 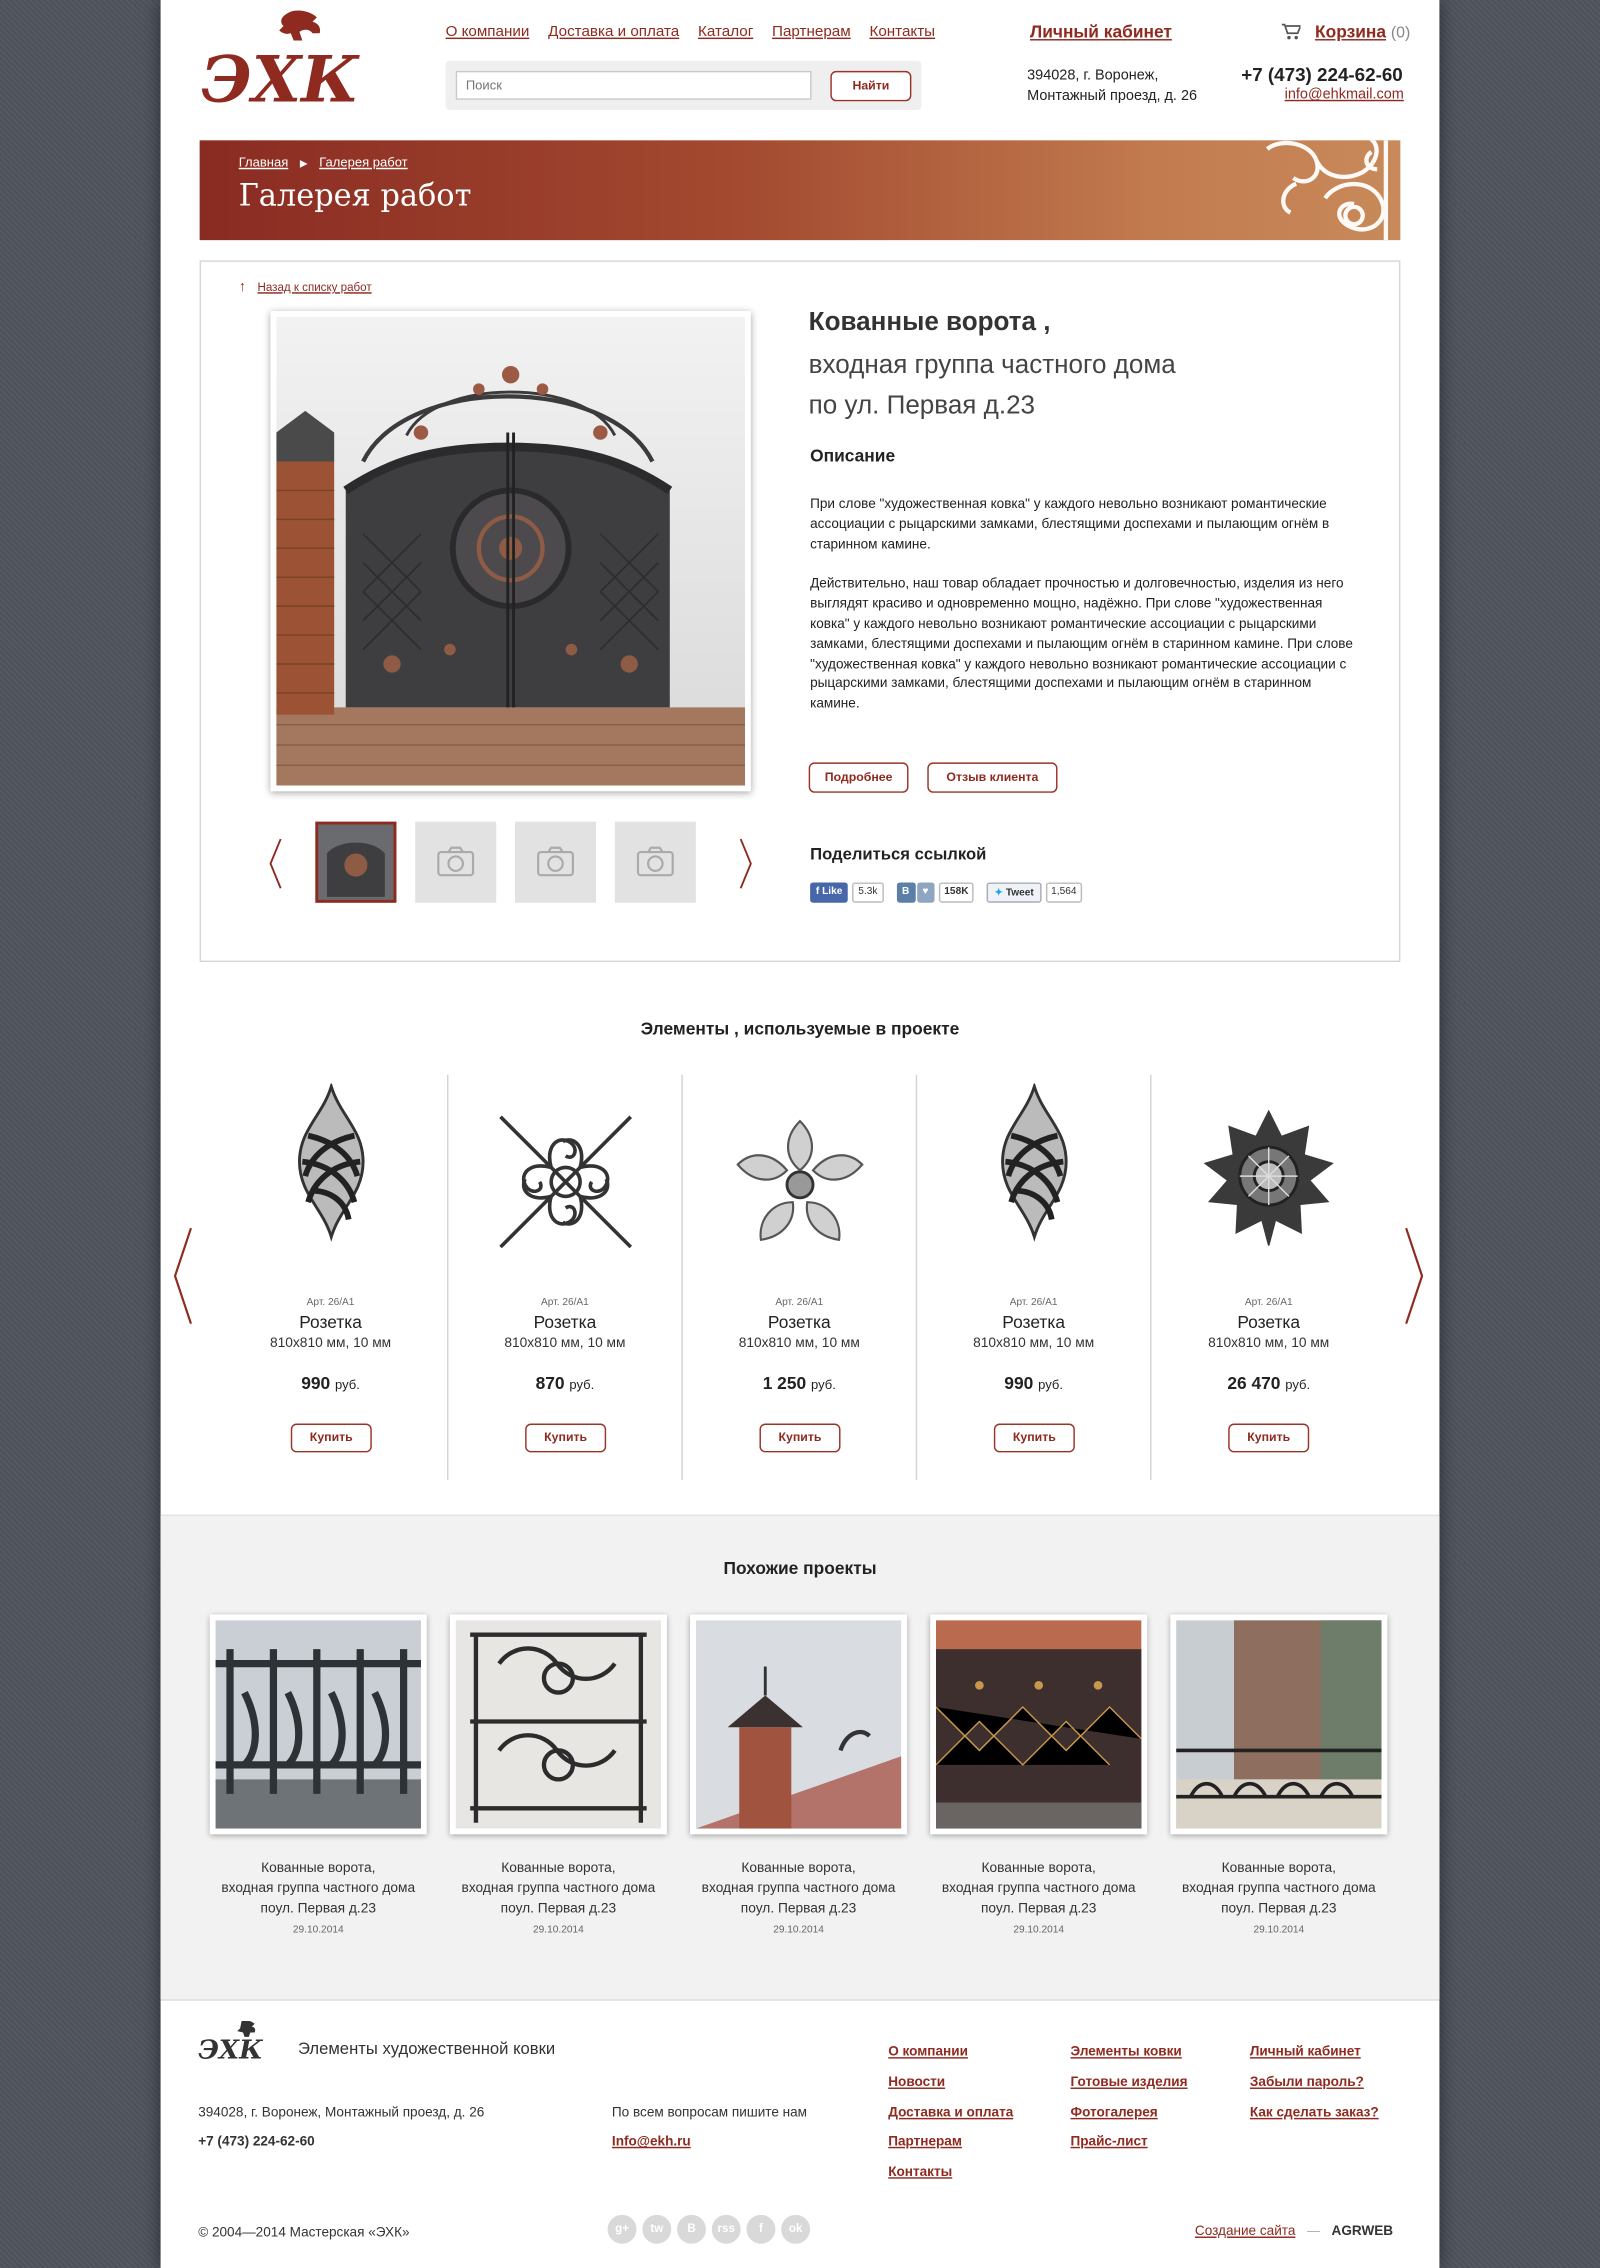 I want to click on gate-photo, so click(x=511, y=551).